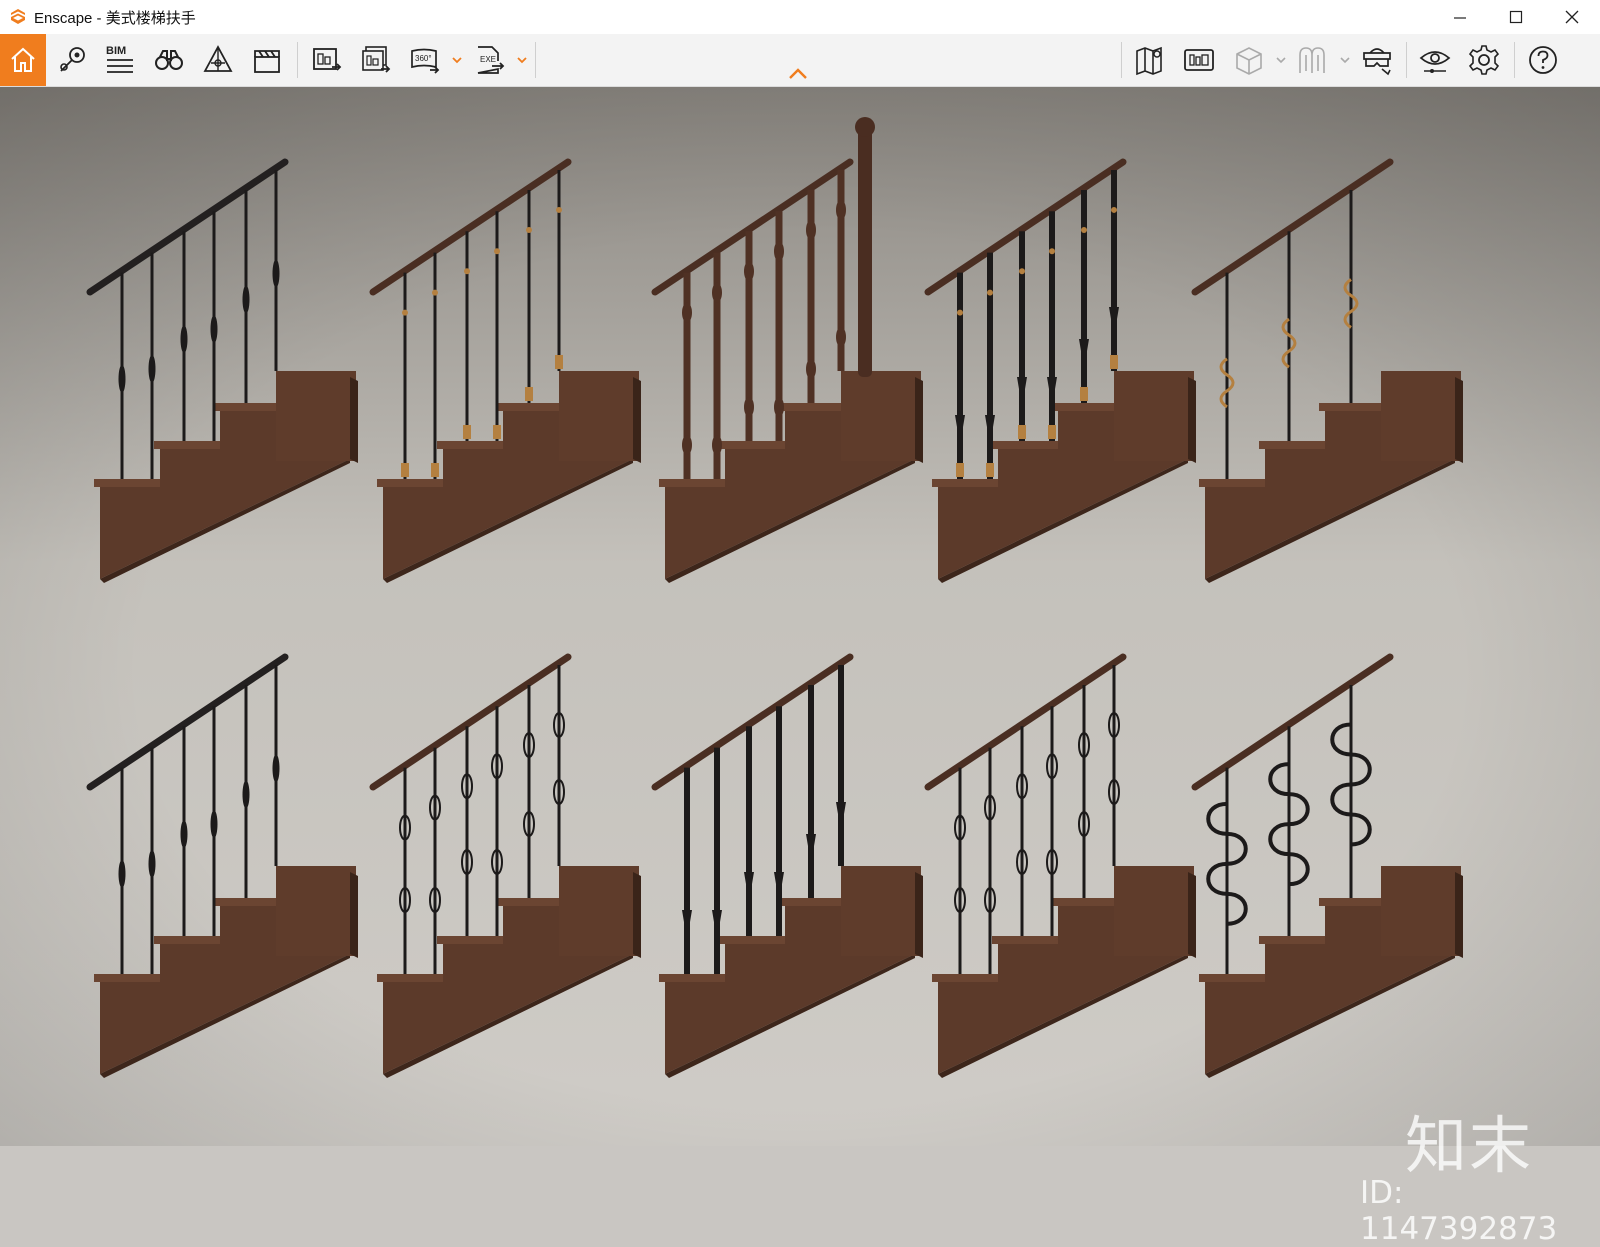  I want to click on watermark-brand: 知末, so click(1469, 1145).